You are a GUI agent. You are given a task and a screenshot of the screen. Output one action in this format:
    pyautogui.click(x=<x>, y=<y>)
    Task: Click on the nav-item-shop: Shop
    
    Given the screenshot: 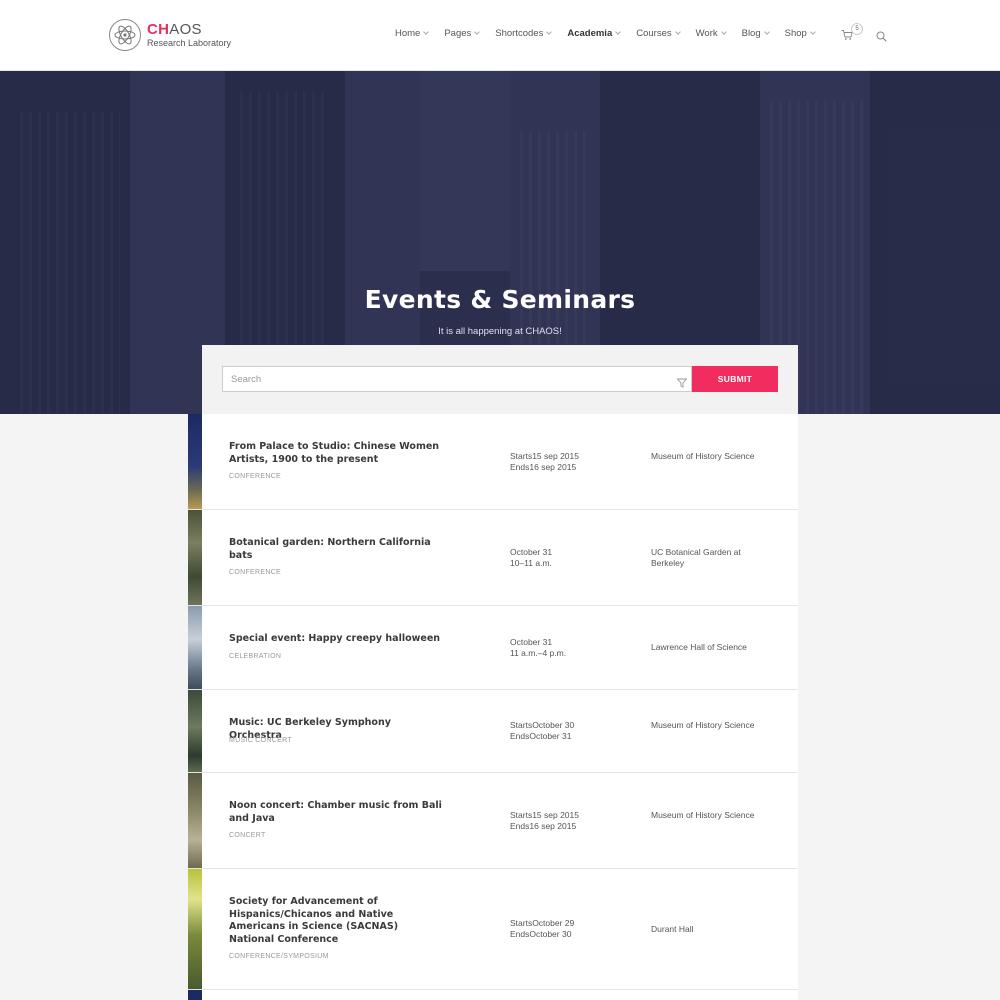 What is the action you would take?
    pyautogui.click(x=800, y=33)
    